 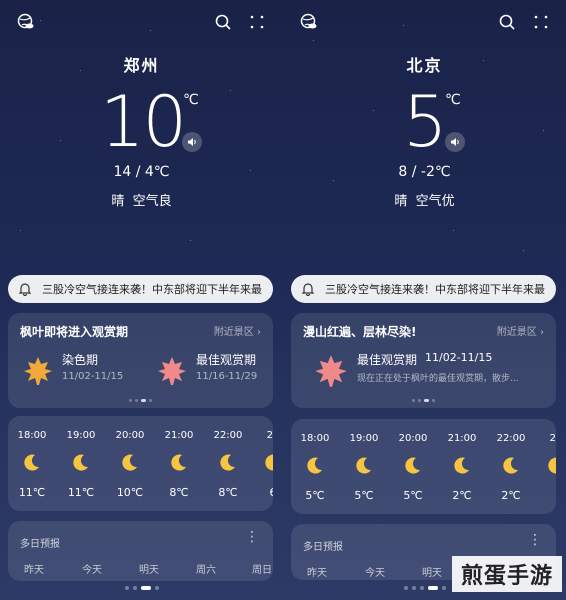 I want to click on scenic-card-title: 枫叶即将进入观赏期, so click(x=74, y=332).